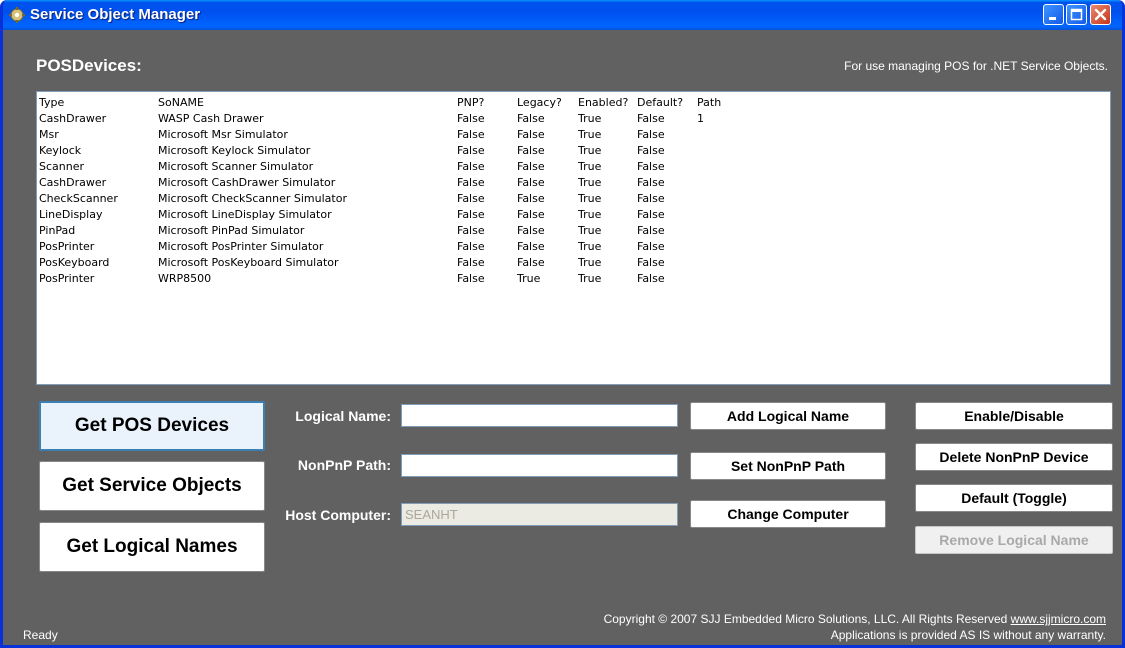  What do you see at coordinates (1100, 14) in the screenshot?
I see `close-button` at bounding box center [1100, 14].